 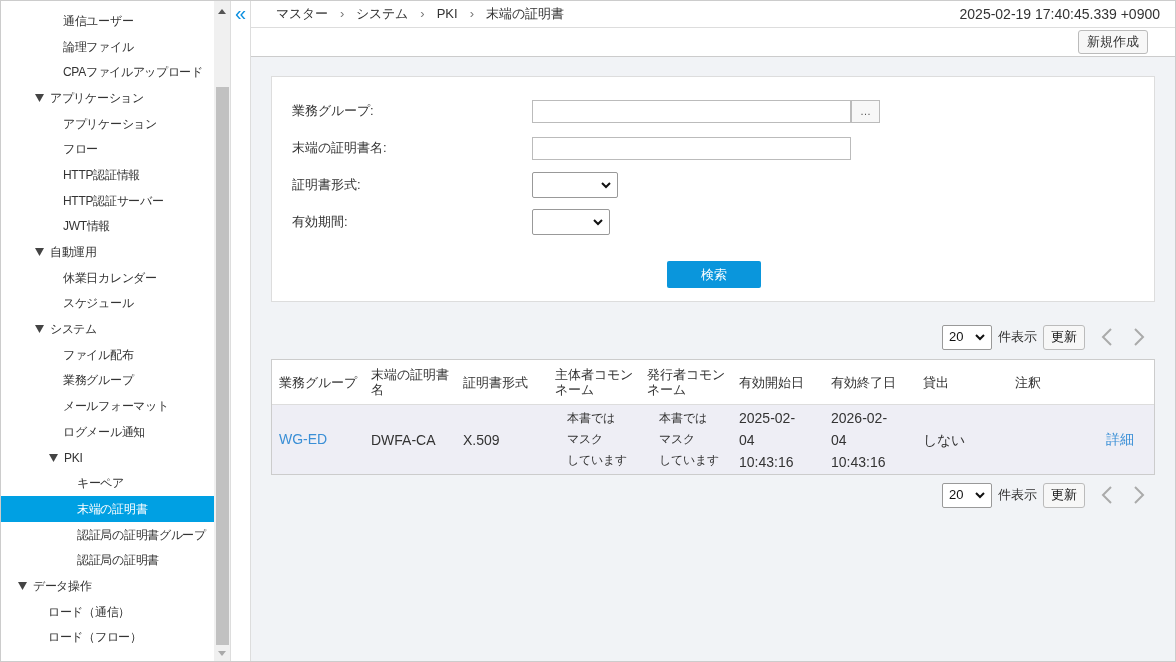 What do you see at coordinates (107, 432) in the screenshot?
I see `tree-item: ログメール通知` at bounding box center [107, 432].